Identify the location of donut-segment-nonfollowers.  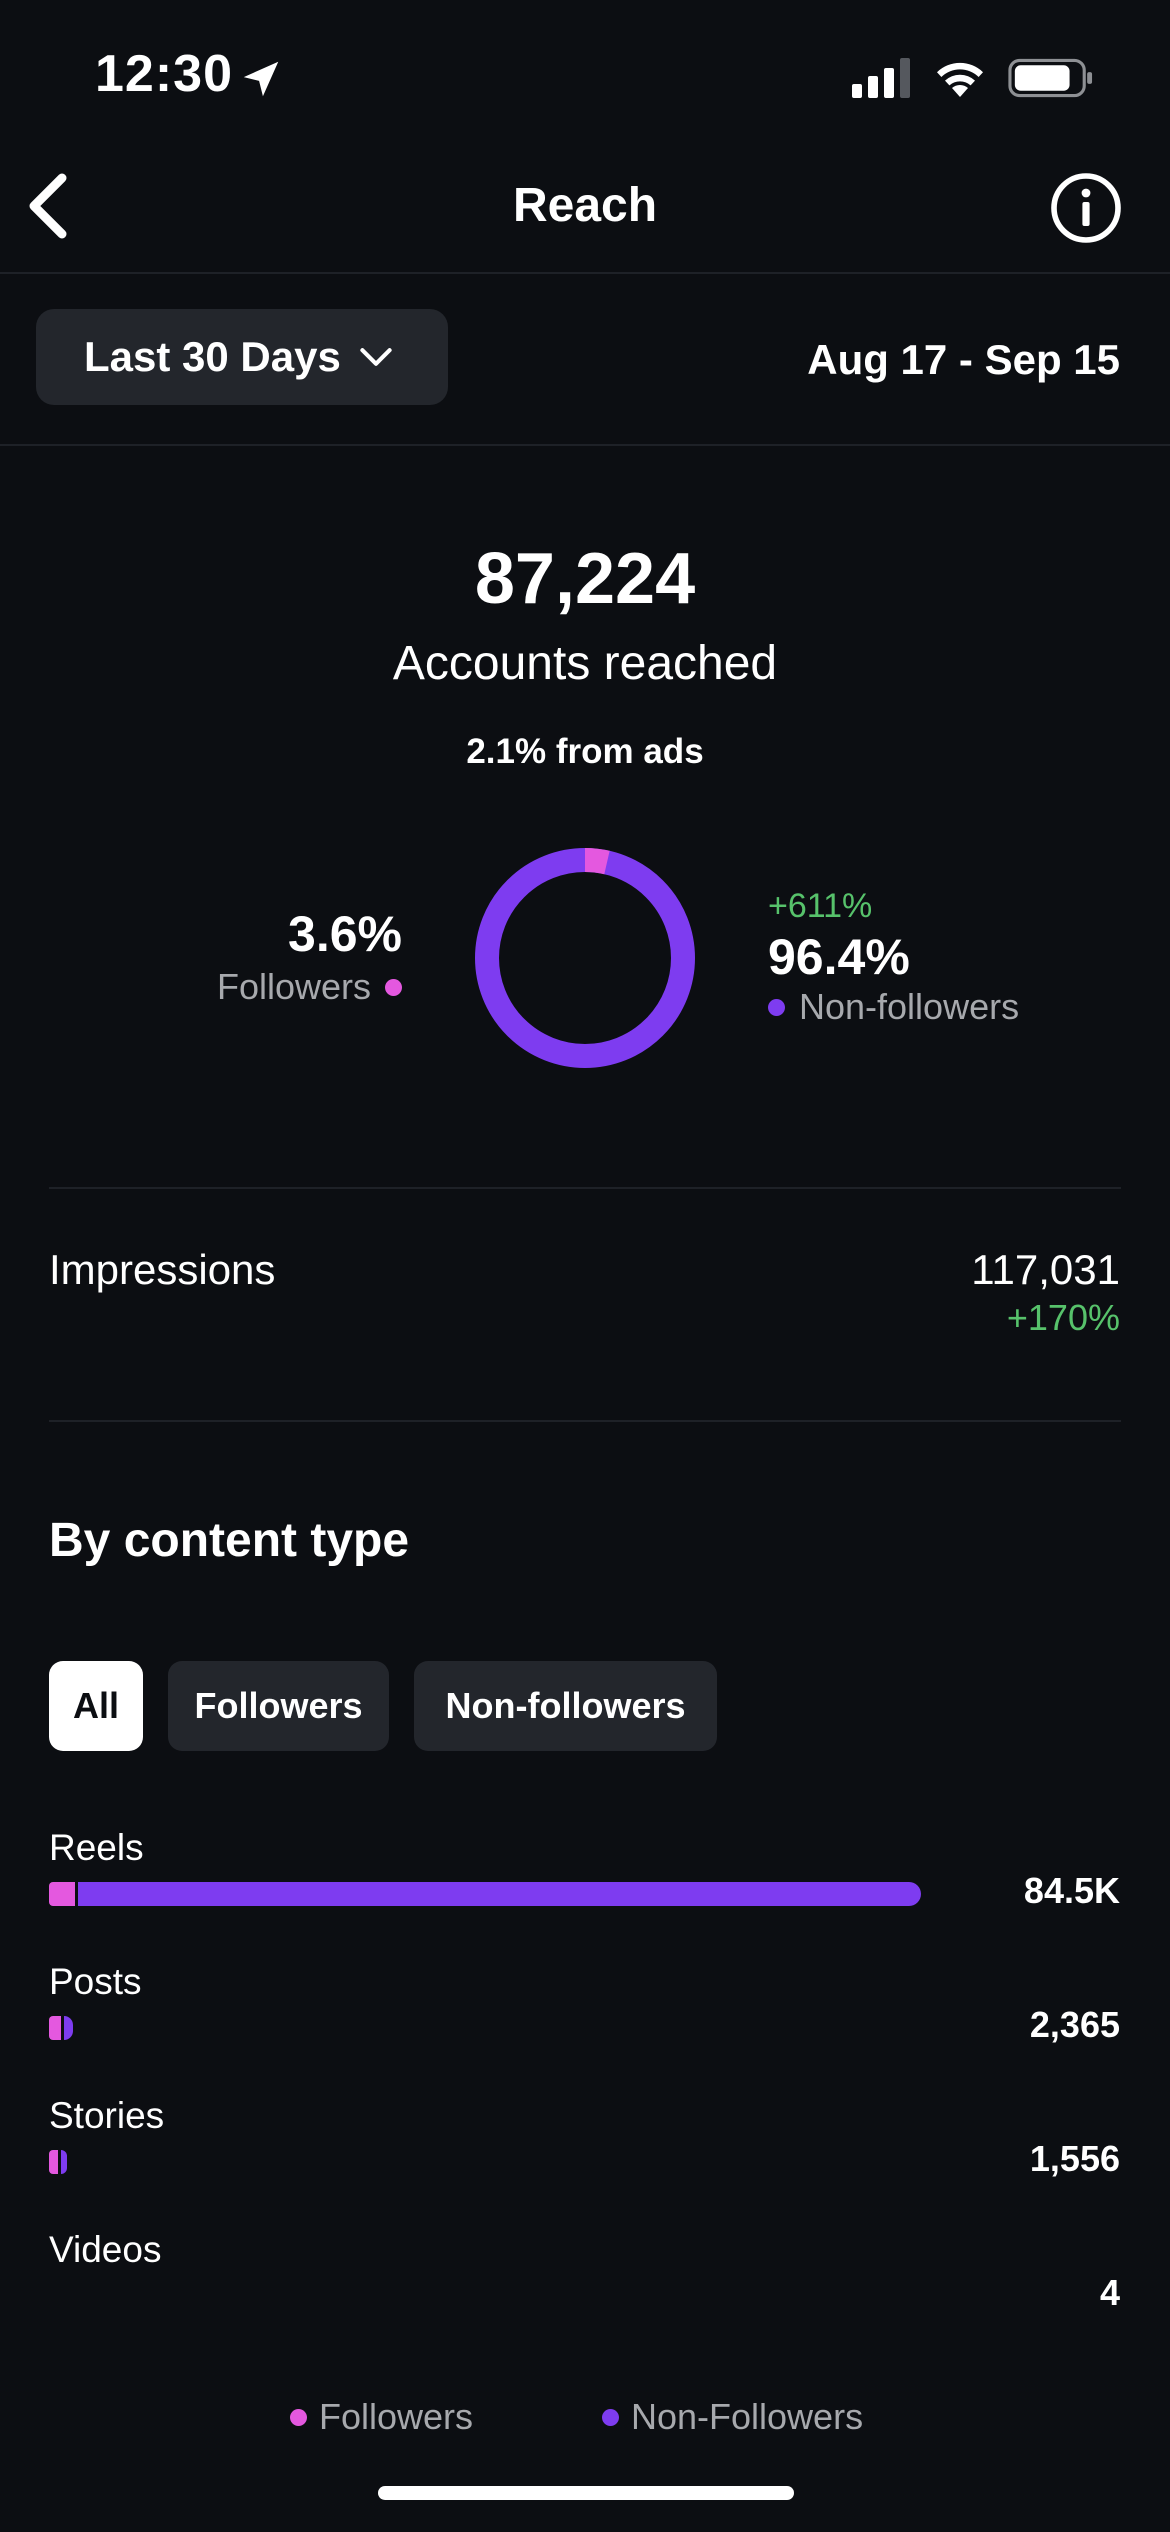
(585, 958).